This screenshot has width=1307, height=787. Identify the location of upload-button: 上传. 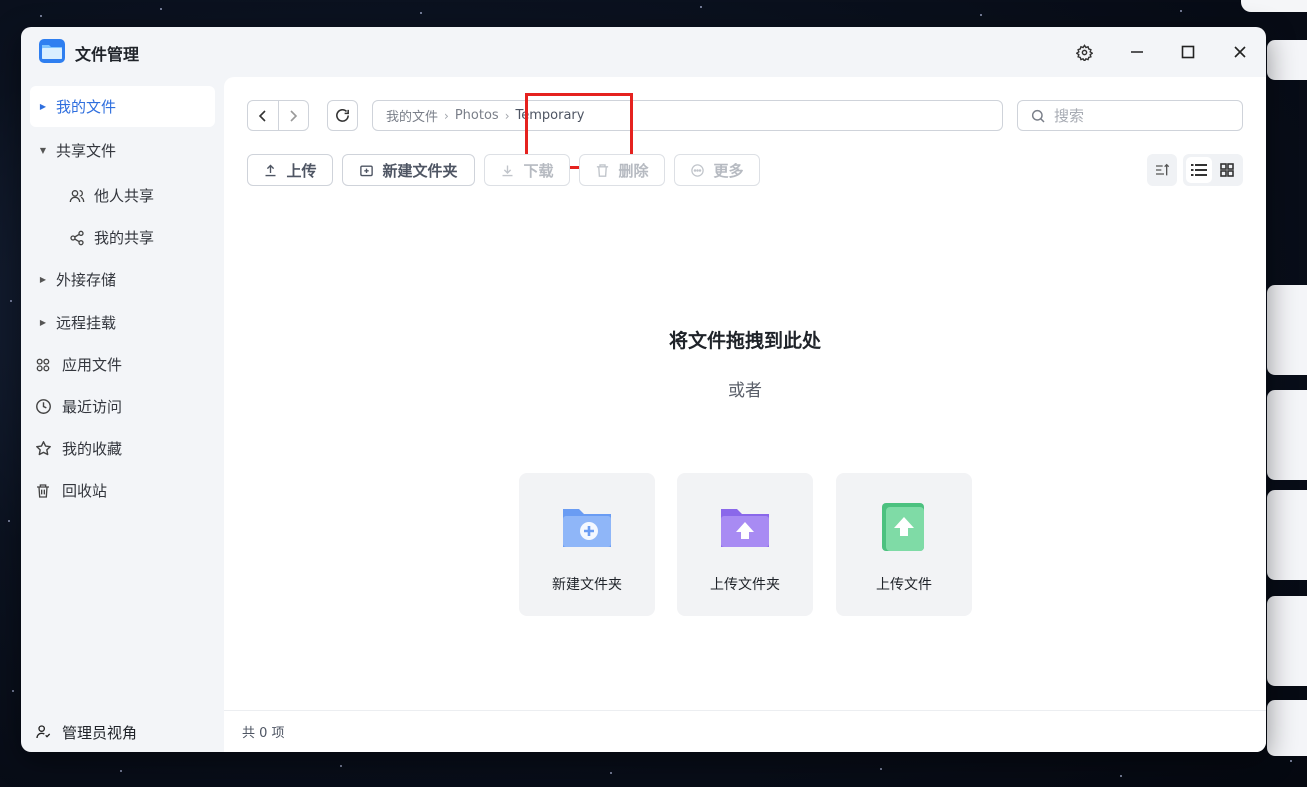
(290, 170).